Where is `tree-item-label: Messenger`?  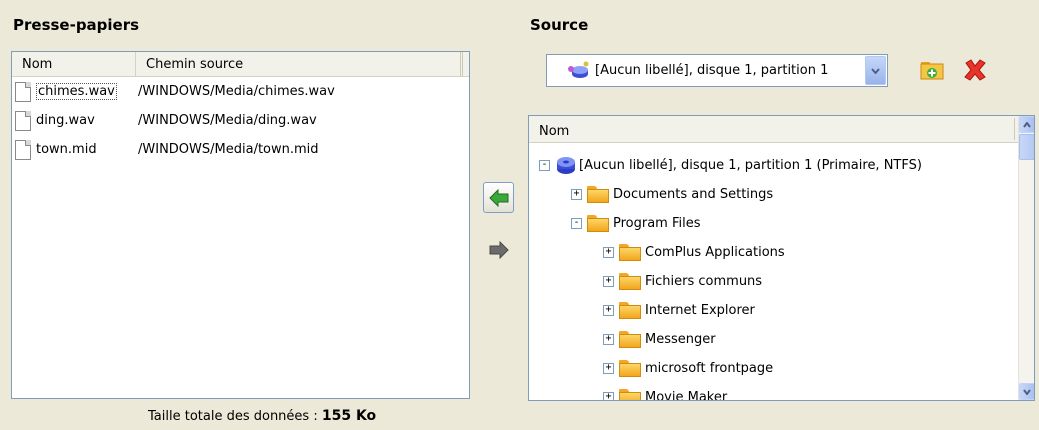 tree-item-label: Messenger is located at coordinates (680, 339).